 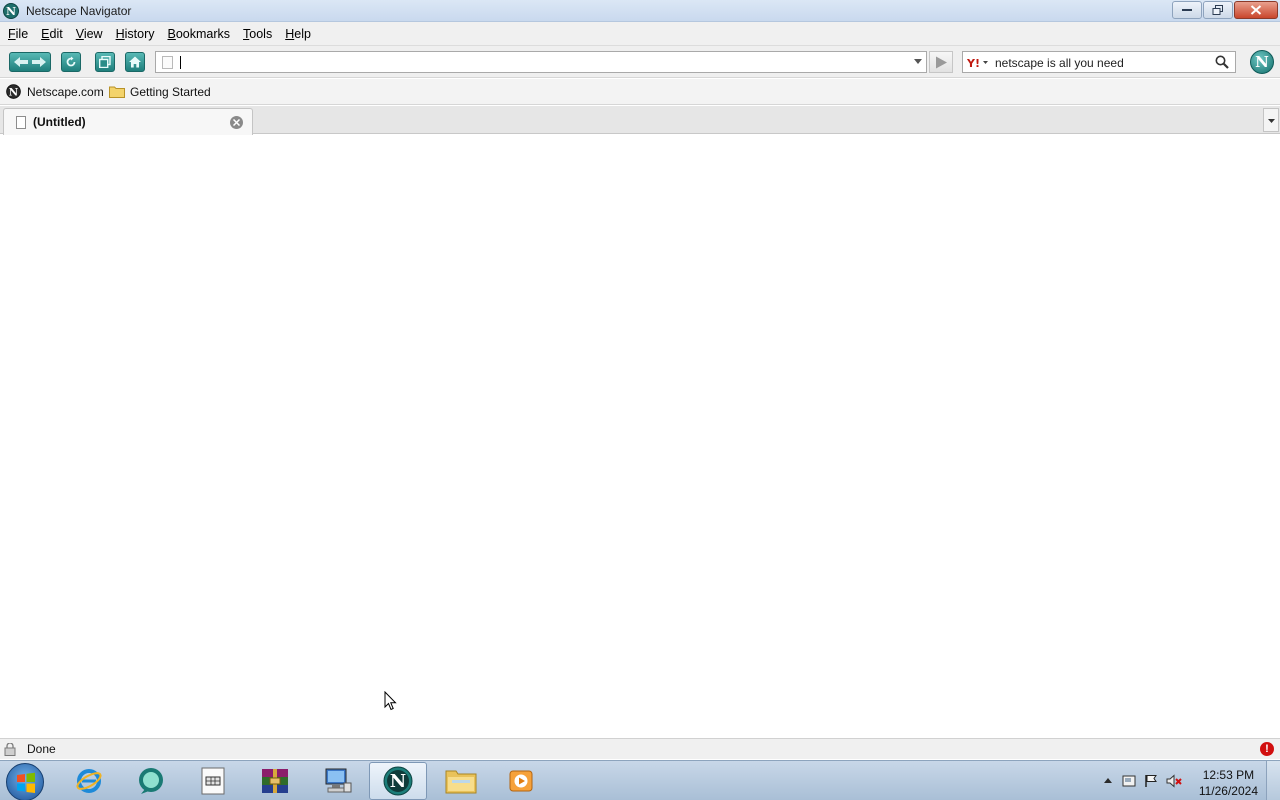 I want to click on home-button, so click(x=135, y=62).